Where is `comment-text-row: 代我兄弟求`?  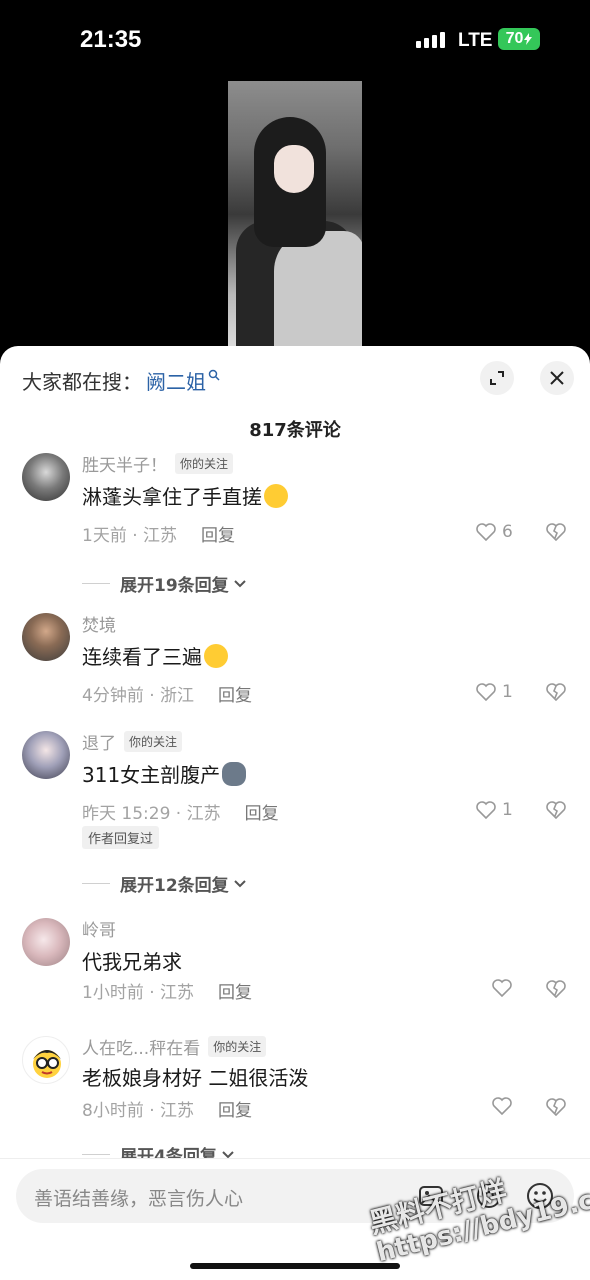
comment-text-row: 代我兄弟求 is located at coordinates (132, 960).